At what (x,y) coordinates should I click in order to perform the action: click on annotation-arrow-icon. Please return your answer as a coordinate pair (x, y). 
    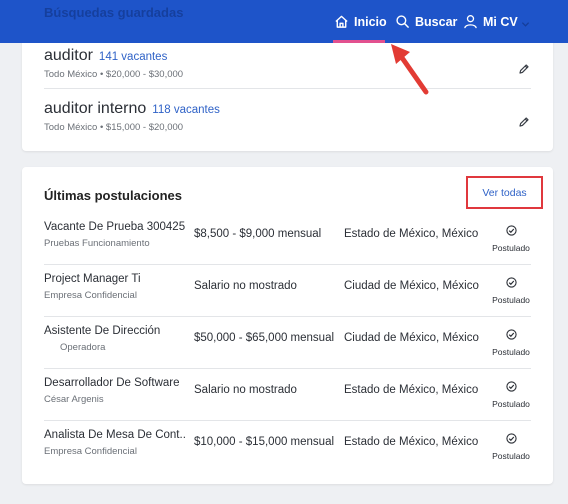
    Looking at the image, I should click on (410, 69).